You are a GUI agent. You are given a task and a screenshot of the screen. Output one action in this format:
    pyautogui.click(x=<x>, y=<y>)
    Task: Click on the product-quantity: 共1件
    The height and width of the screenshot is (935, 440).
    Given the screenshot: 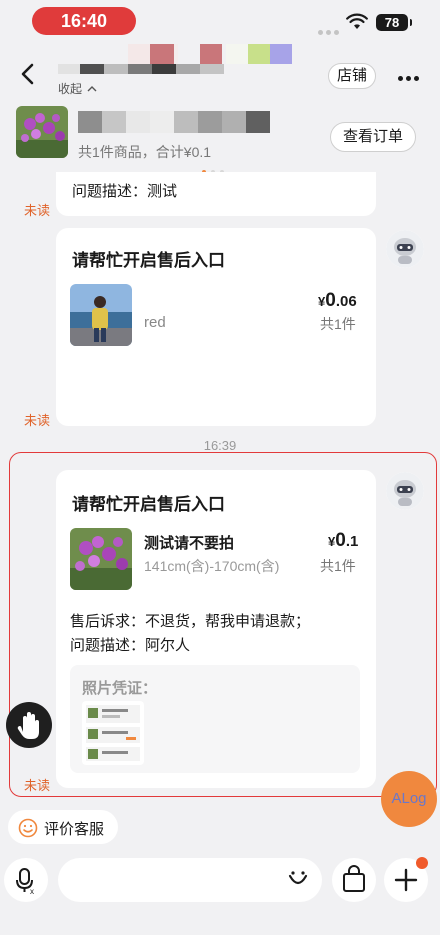 What is the action you would take?
    pyautogui.click(x=338, y=324)
    